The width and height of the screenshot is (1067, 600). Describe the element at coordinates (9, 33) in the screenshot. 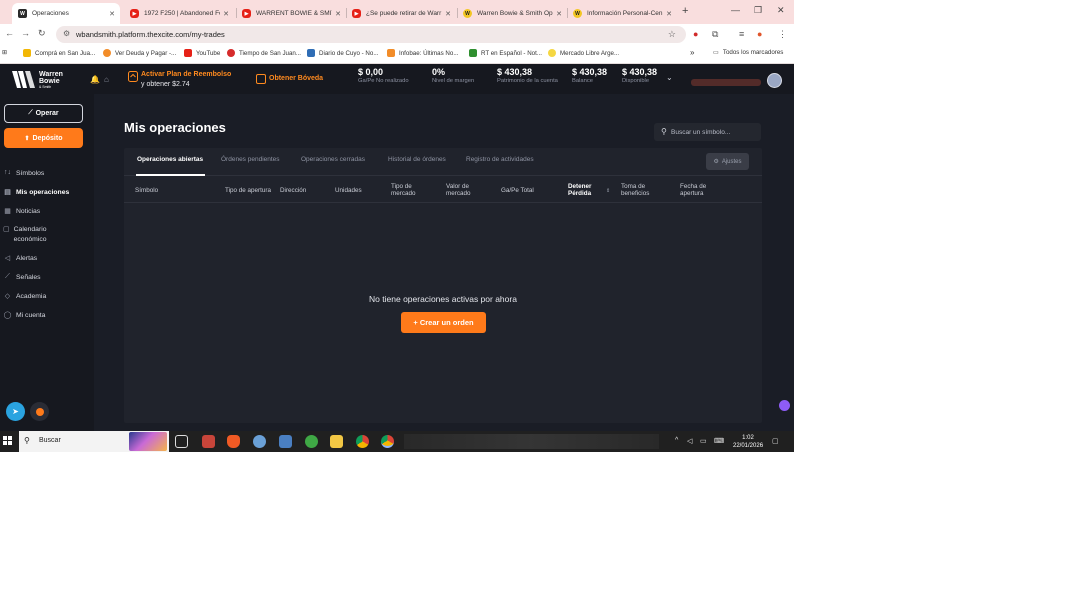

I see `back-icon: ←` at that location.